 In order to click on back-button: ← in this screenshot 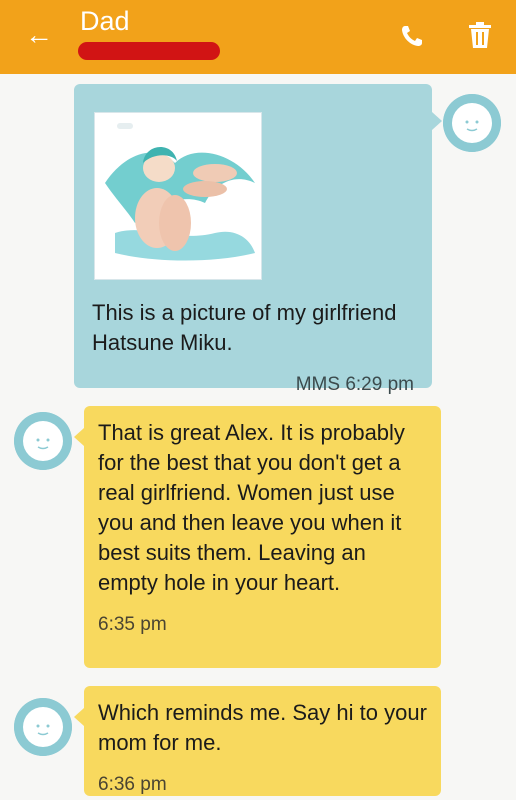, I will do `click(39, 35)`.